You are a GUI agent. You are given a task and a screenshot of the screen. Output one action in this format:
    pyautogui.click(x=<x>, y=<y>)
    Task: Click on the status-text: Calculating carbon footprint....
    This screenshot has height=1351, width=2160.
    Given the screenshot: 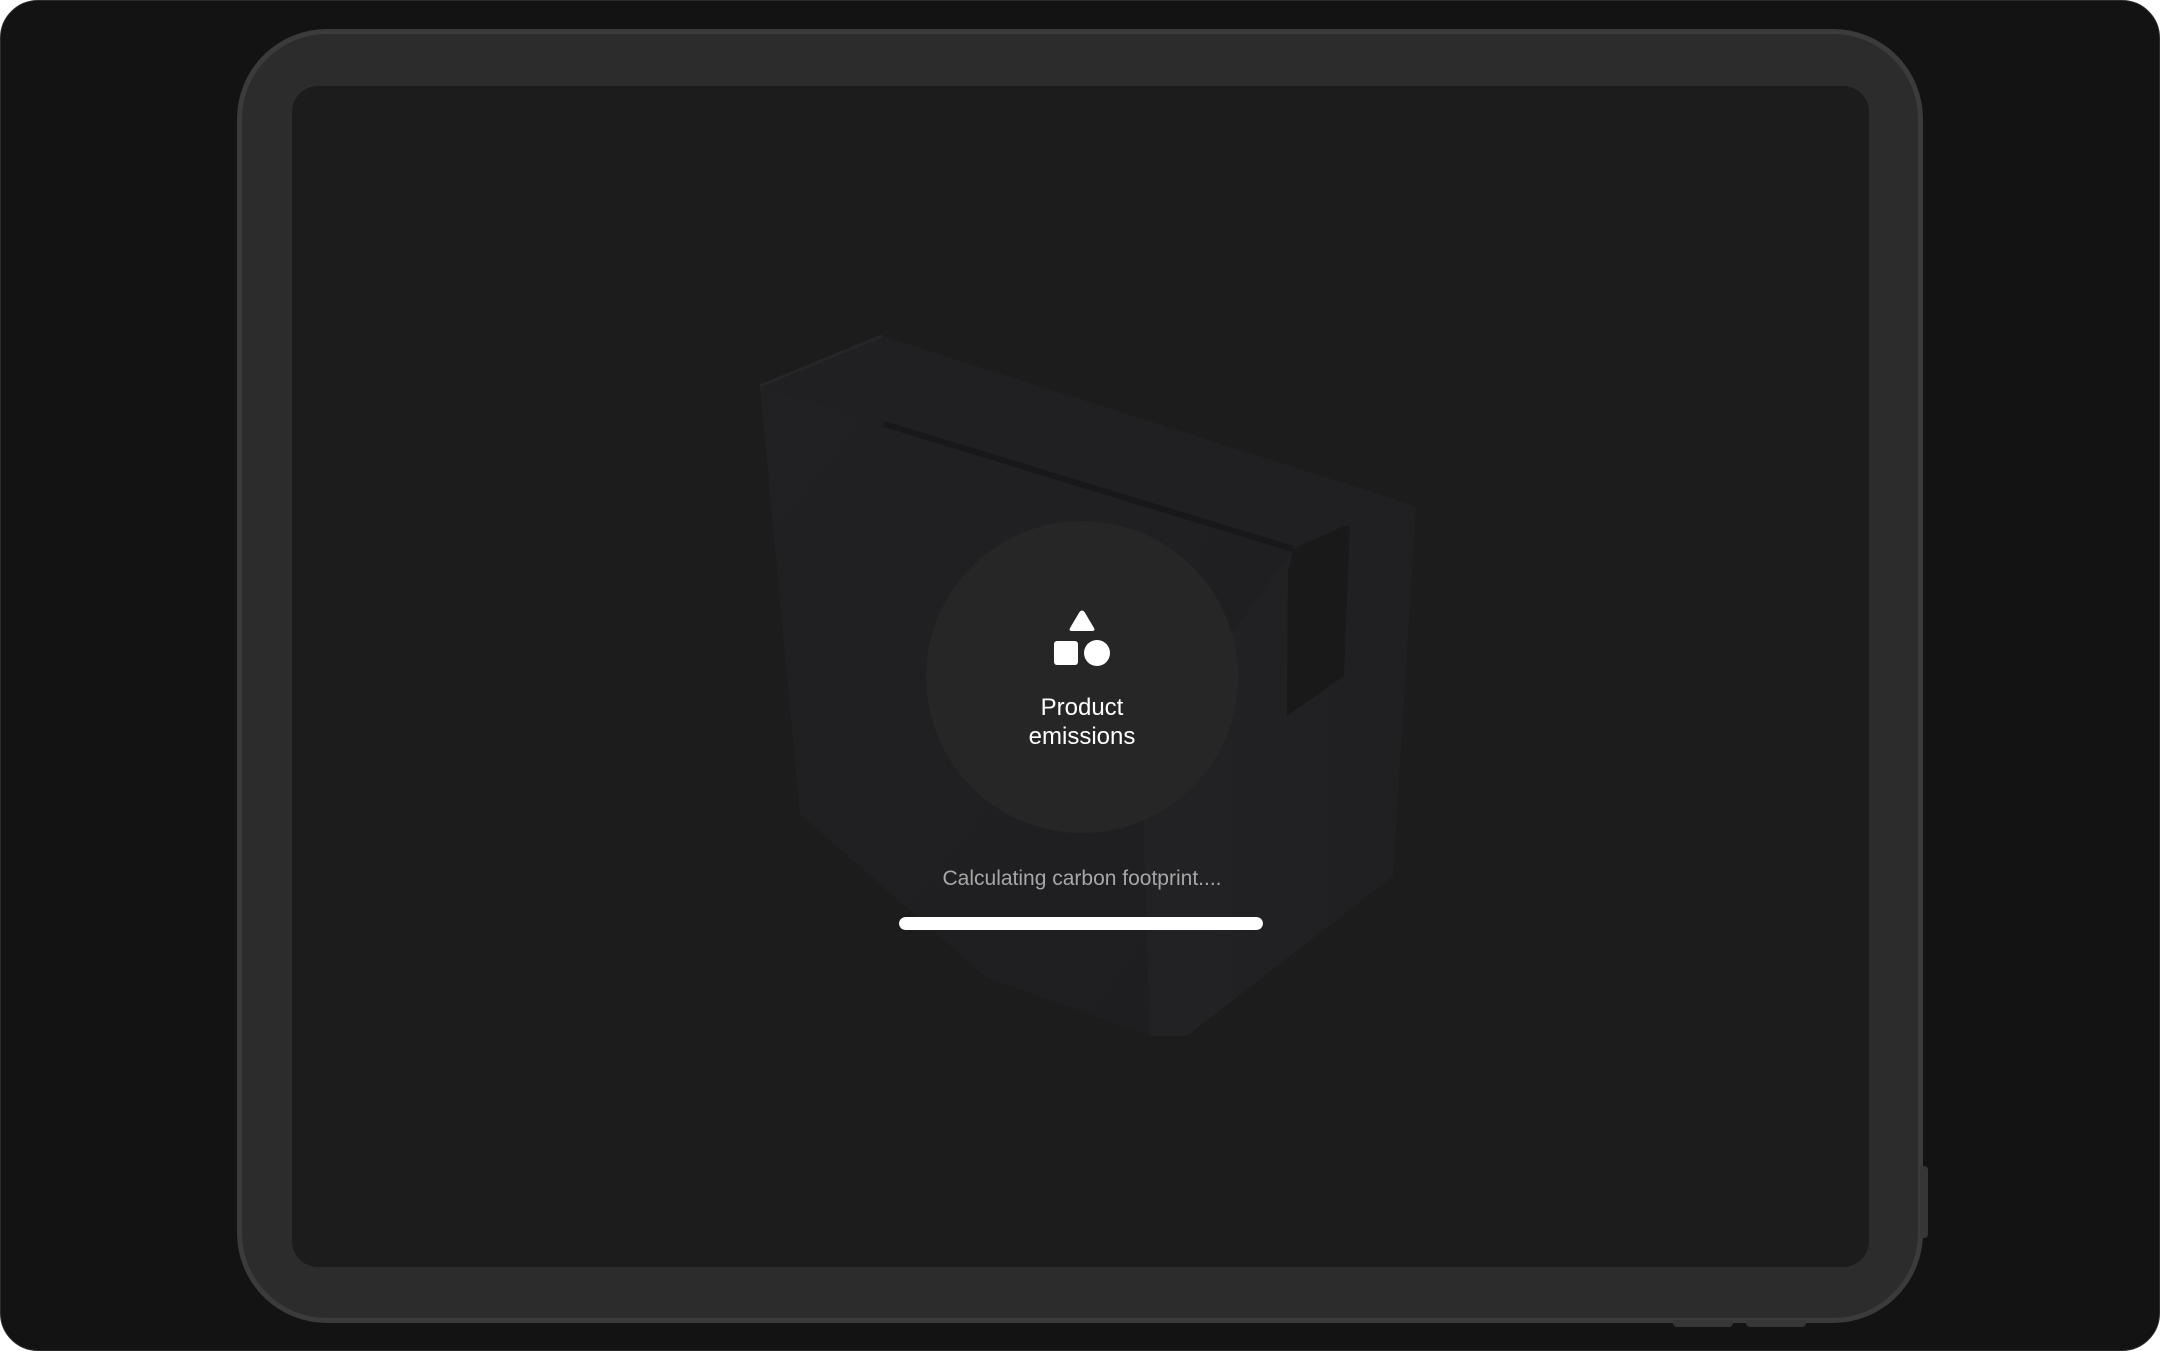 What is the action you would take?
    pyautogui.click(x=1082, y=878)
    